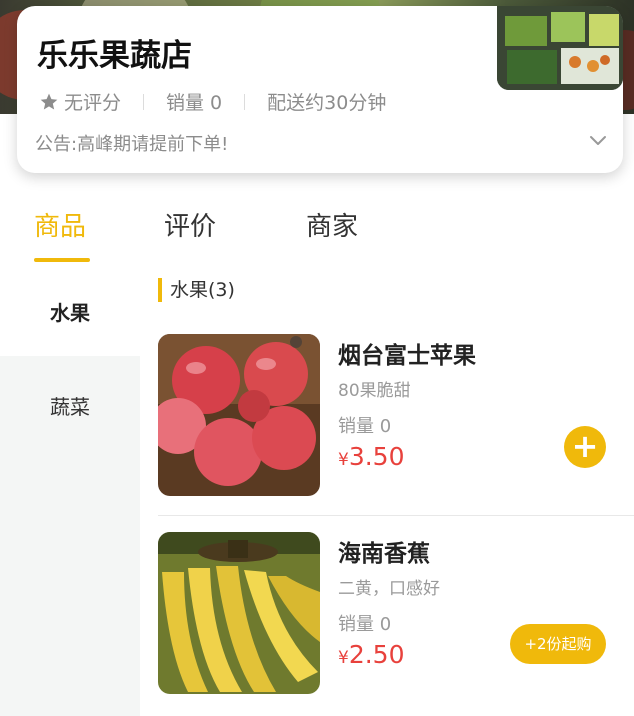 This screenshot has width=634, height=716. Describe the element at coordinates (196, 290) in the screenshot. I see `section-title: 水果(3)` at that location.